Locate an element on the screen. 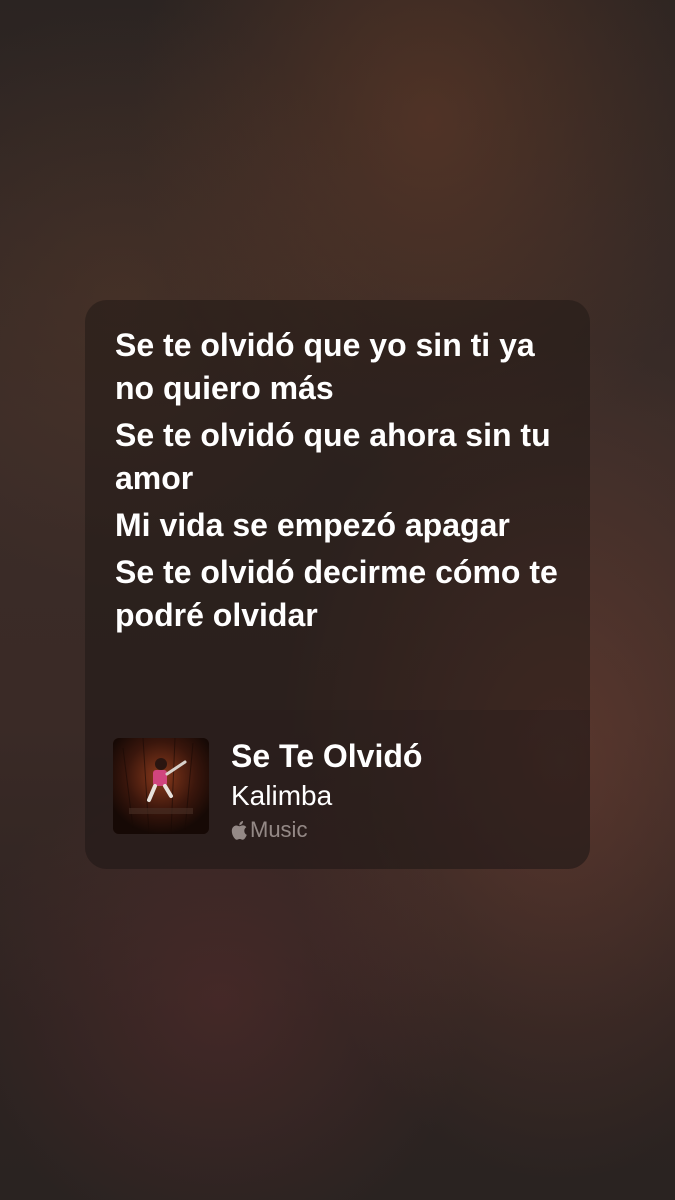  apple-music-badge: Music is located at coordinates (326, 830).